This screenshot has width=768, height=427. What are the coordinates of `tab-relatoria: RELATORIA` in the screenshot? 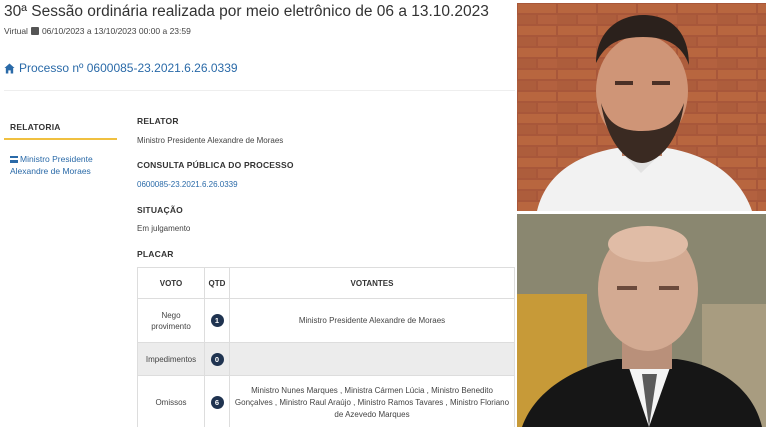 It's located at (35, 127).